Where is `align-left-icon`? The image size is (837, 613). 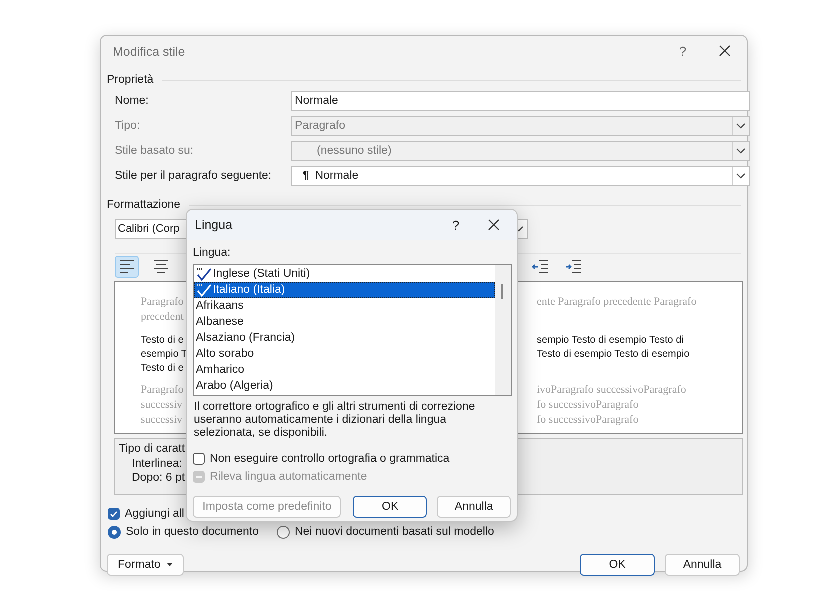
align-left-icon is located at coordinates (127, 267).